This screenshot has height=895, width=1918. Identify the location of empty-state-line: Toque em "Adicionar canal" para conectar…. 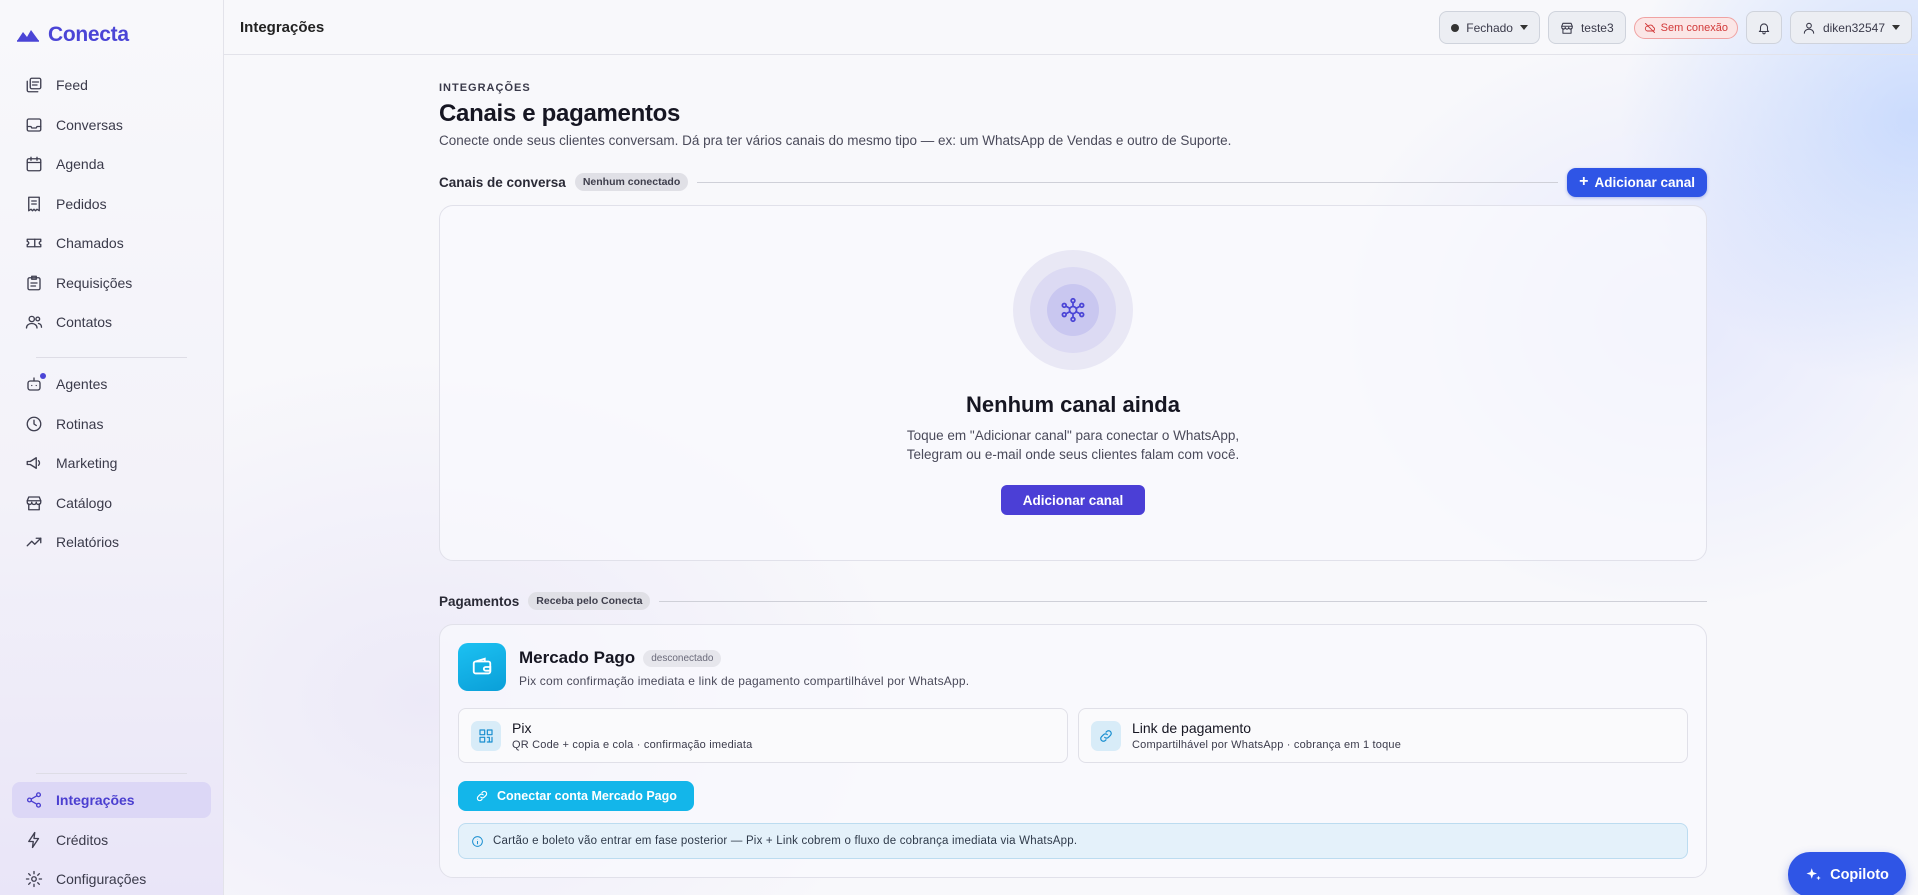
(1073, 435).